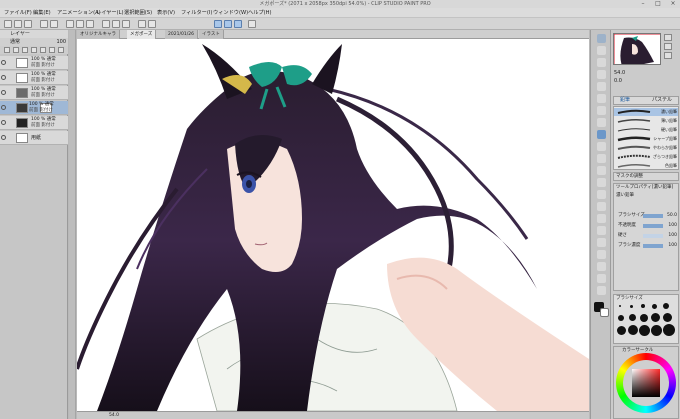 The width and height of the screenshot is (680, 419). What do you see at coordinates (646, 166) in the screenshot?
I see `brush-item: 色鉛筆` at bounding box center [646, 166].